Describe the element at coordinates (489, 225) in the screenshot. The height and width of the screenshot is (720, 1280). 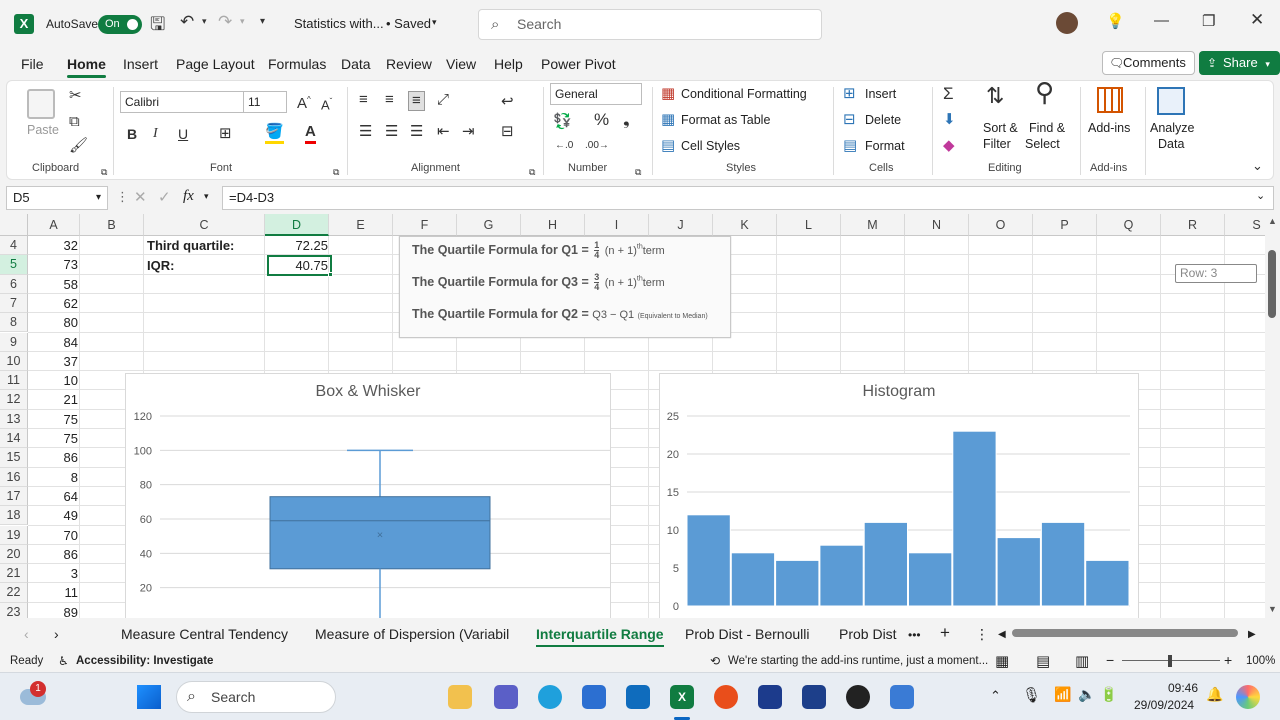
I see `column-header-g: G` at that location.